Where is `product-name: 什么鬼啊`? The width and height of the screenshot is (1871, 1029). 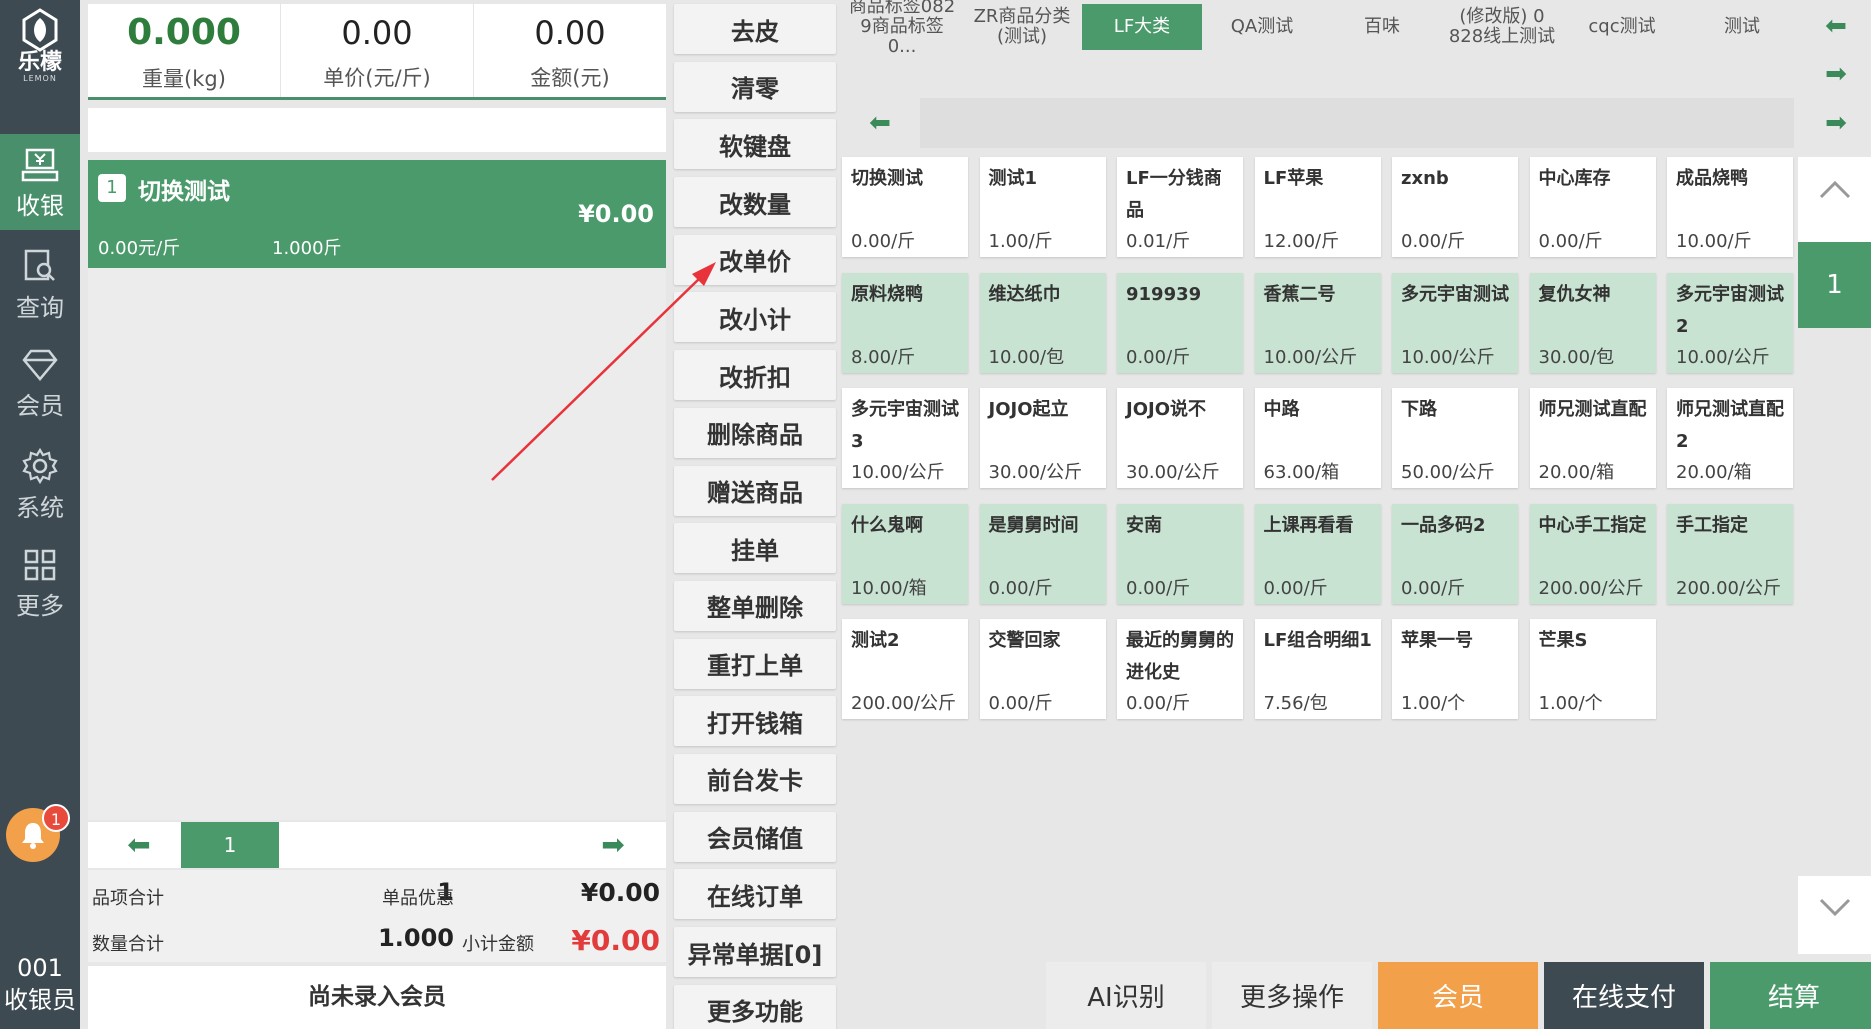
product-name: 什么鬼啊 is located at coordinates (887, 525).